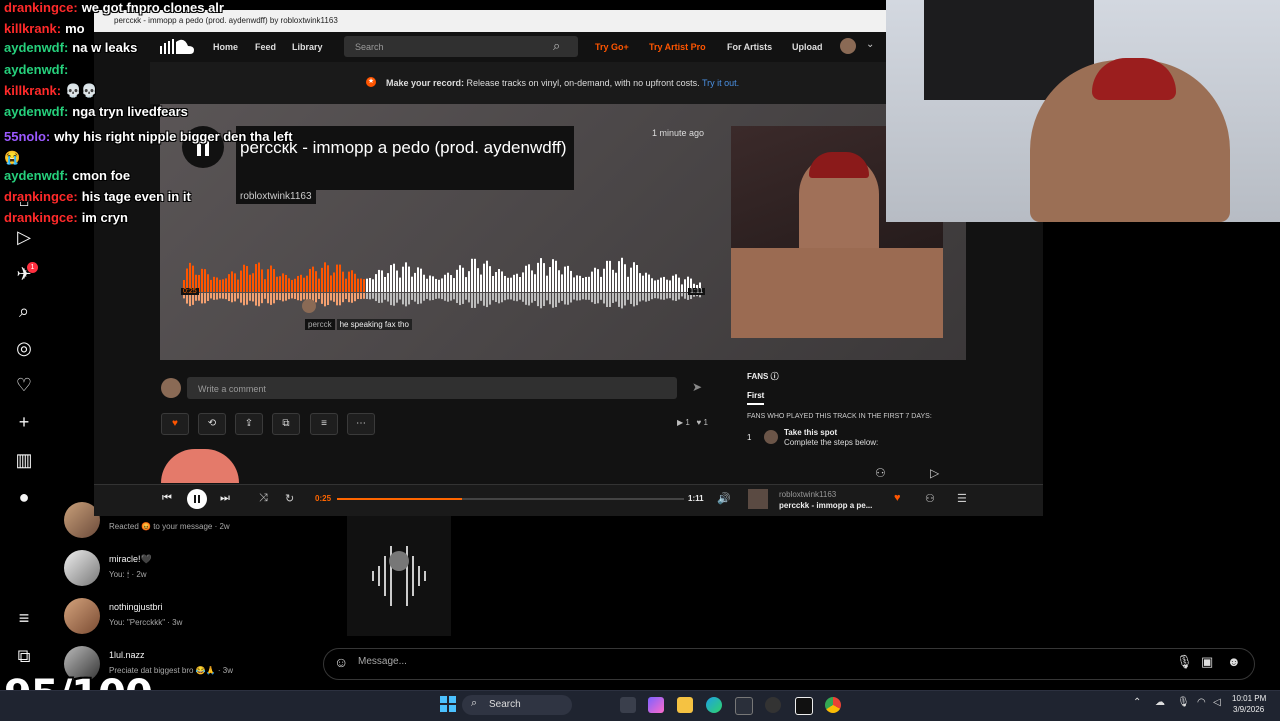 The image size is (1280, 721). What do you see at coordinates (773, 705) in the screenshot?
I see `obs-icon` at bounding box center [773, 705].